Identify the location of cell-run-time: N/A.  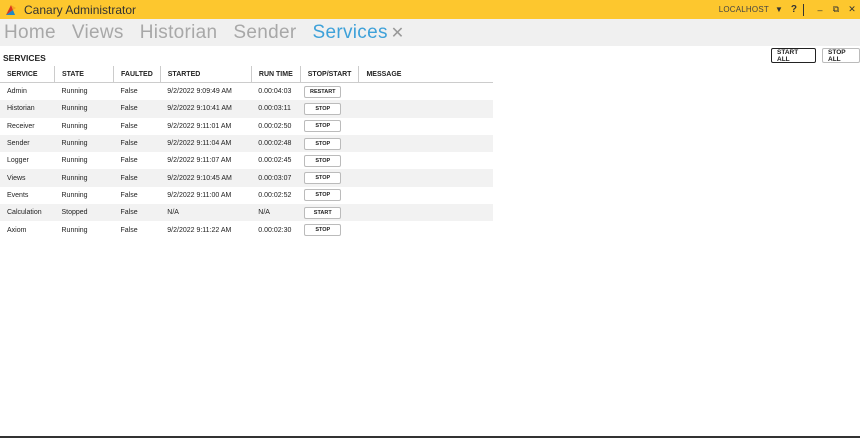
(276, 213).